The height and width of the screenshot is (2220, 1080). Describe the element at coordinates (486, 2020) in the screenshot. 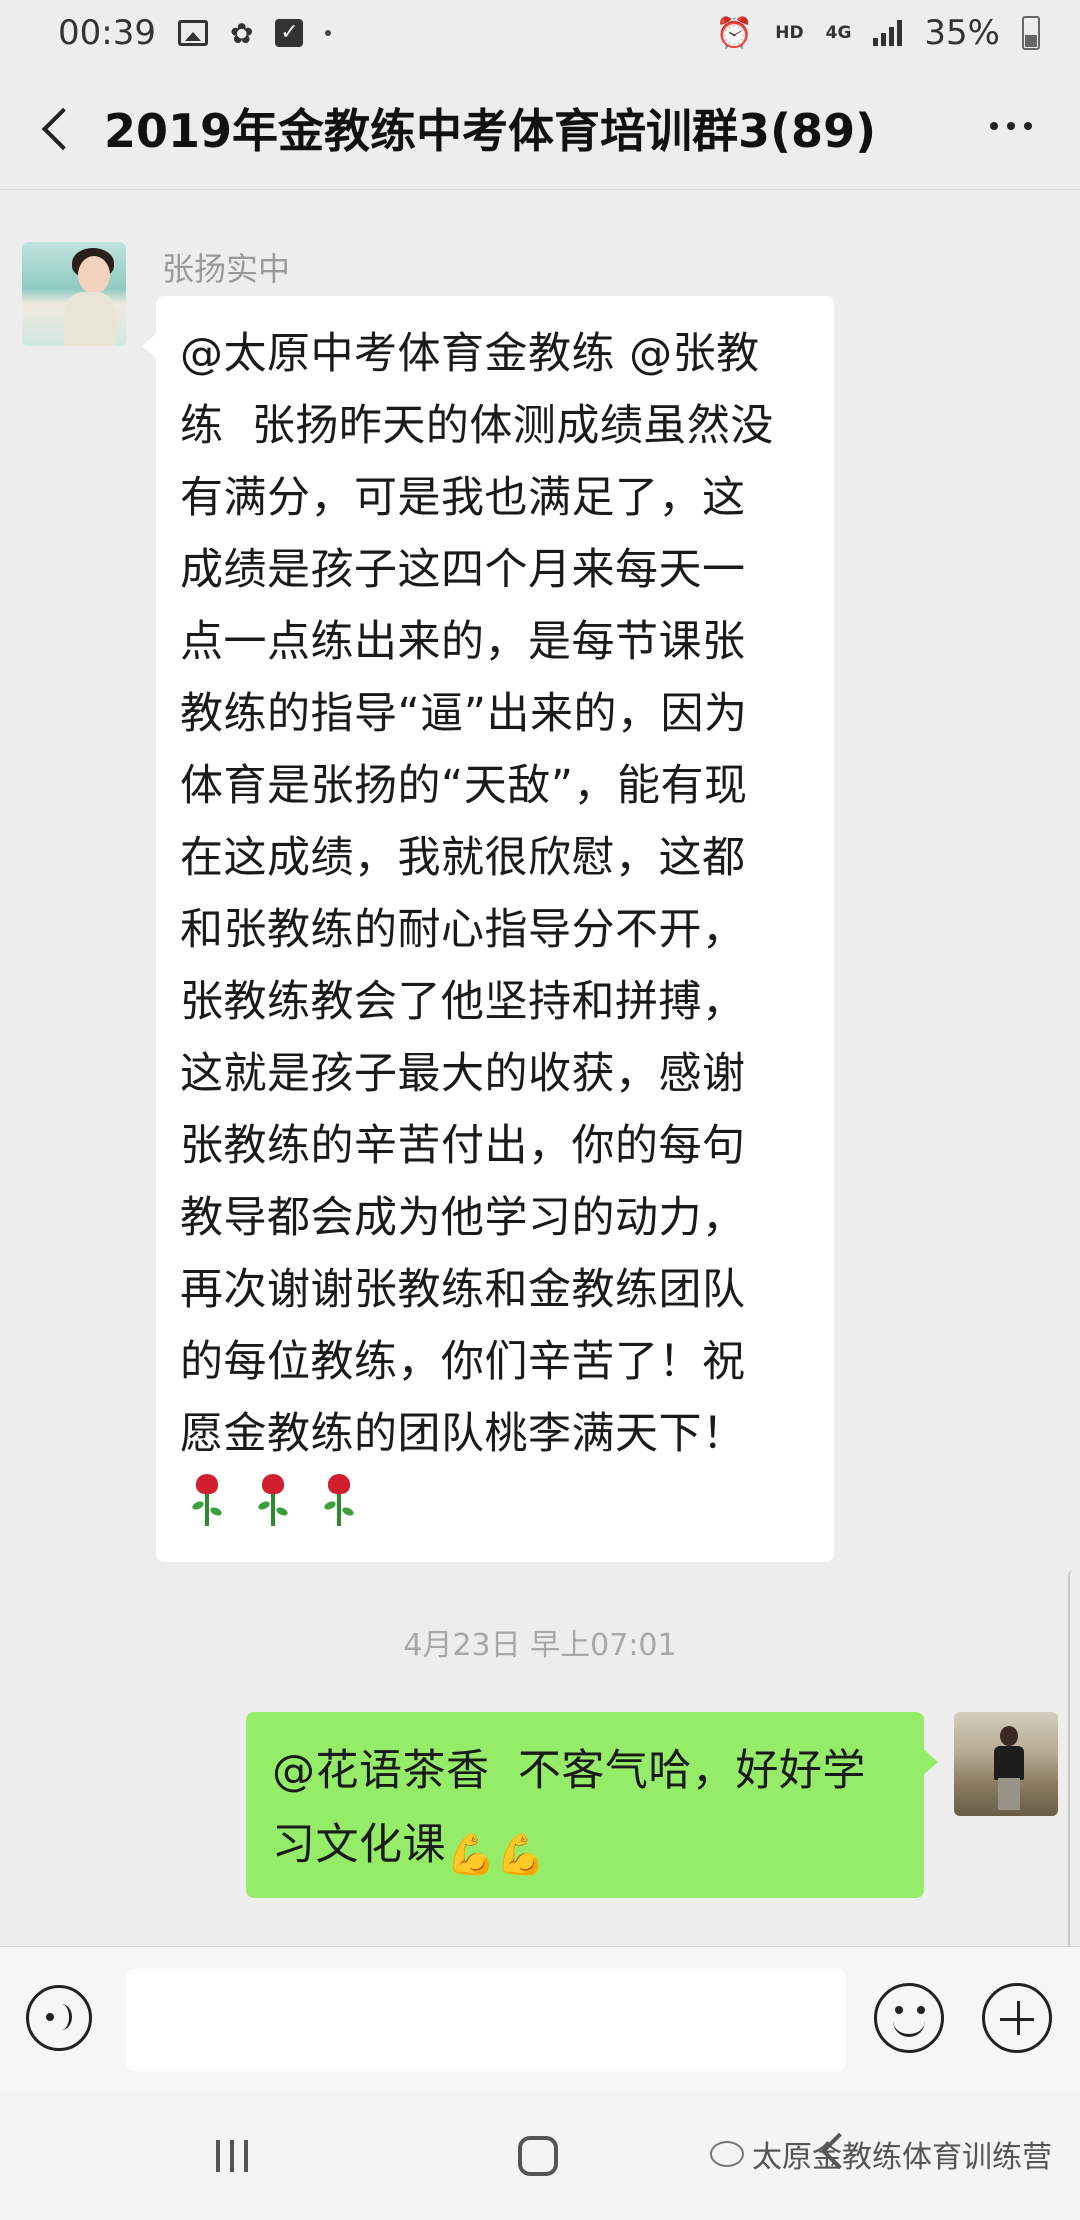

I see `message-input` at that location.